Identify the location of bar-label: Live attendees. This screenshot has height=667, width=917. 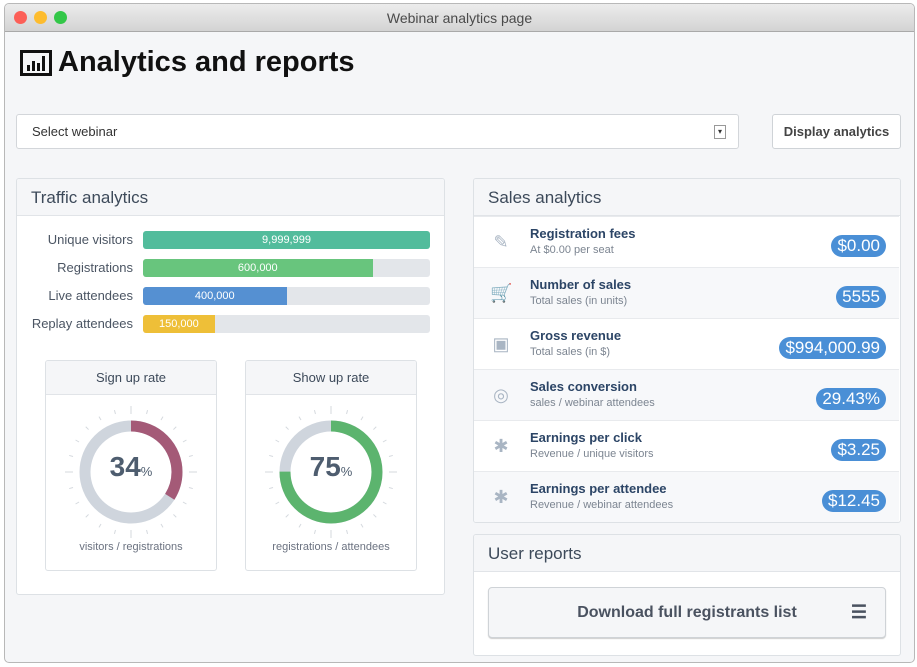
(90, 295).